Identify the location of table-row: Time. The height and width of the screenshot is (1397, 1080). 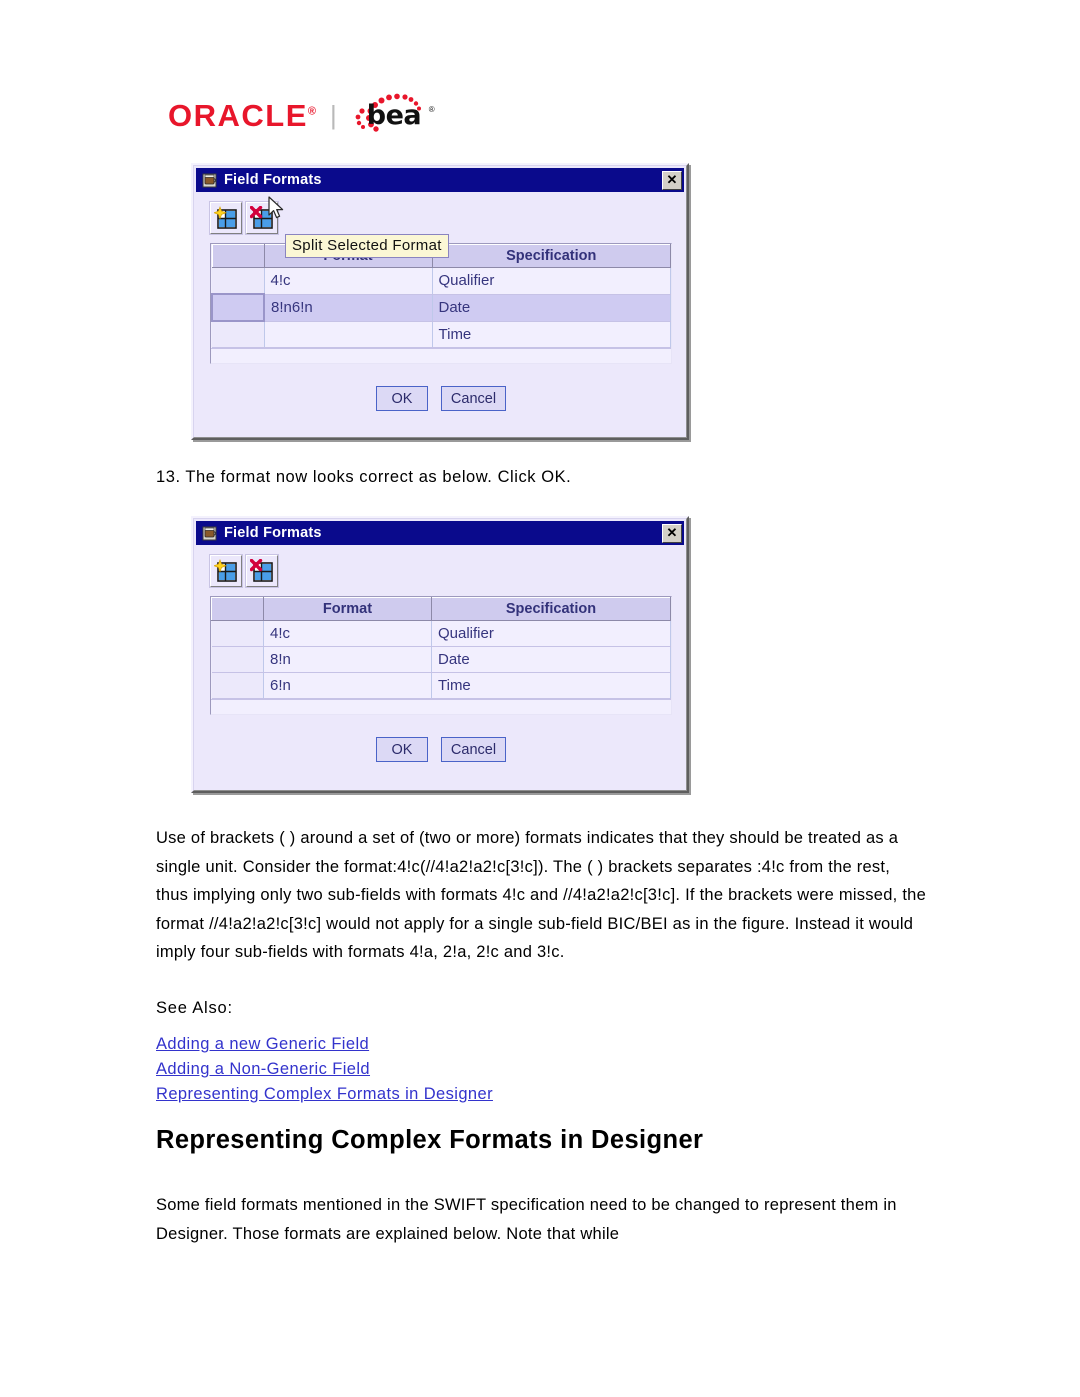
(441, 334).